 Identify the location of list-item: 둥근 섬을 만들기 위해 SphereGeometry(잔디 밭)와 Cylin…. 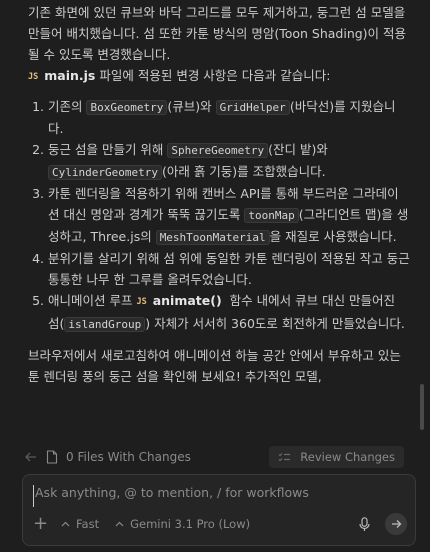
(229, 161).